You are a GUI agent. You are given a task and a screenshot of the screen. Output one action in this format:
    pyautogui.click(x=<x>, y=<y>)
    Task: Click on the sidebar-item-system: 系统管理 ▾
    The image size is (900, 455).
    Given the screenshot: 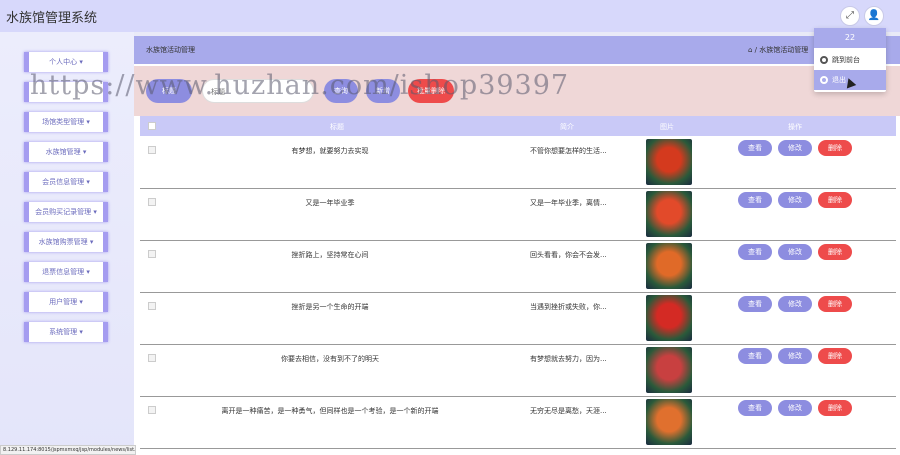 What is the action you would take?
    pyautogui.click(x=66, y=332)
    